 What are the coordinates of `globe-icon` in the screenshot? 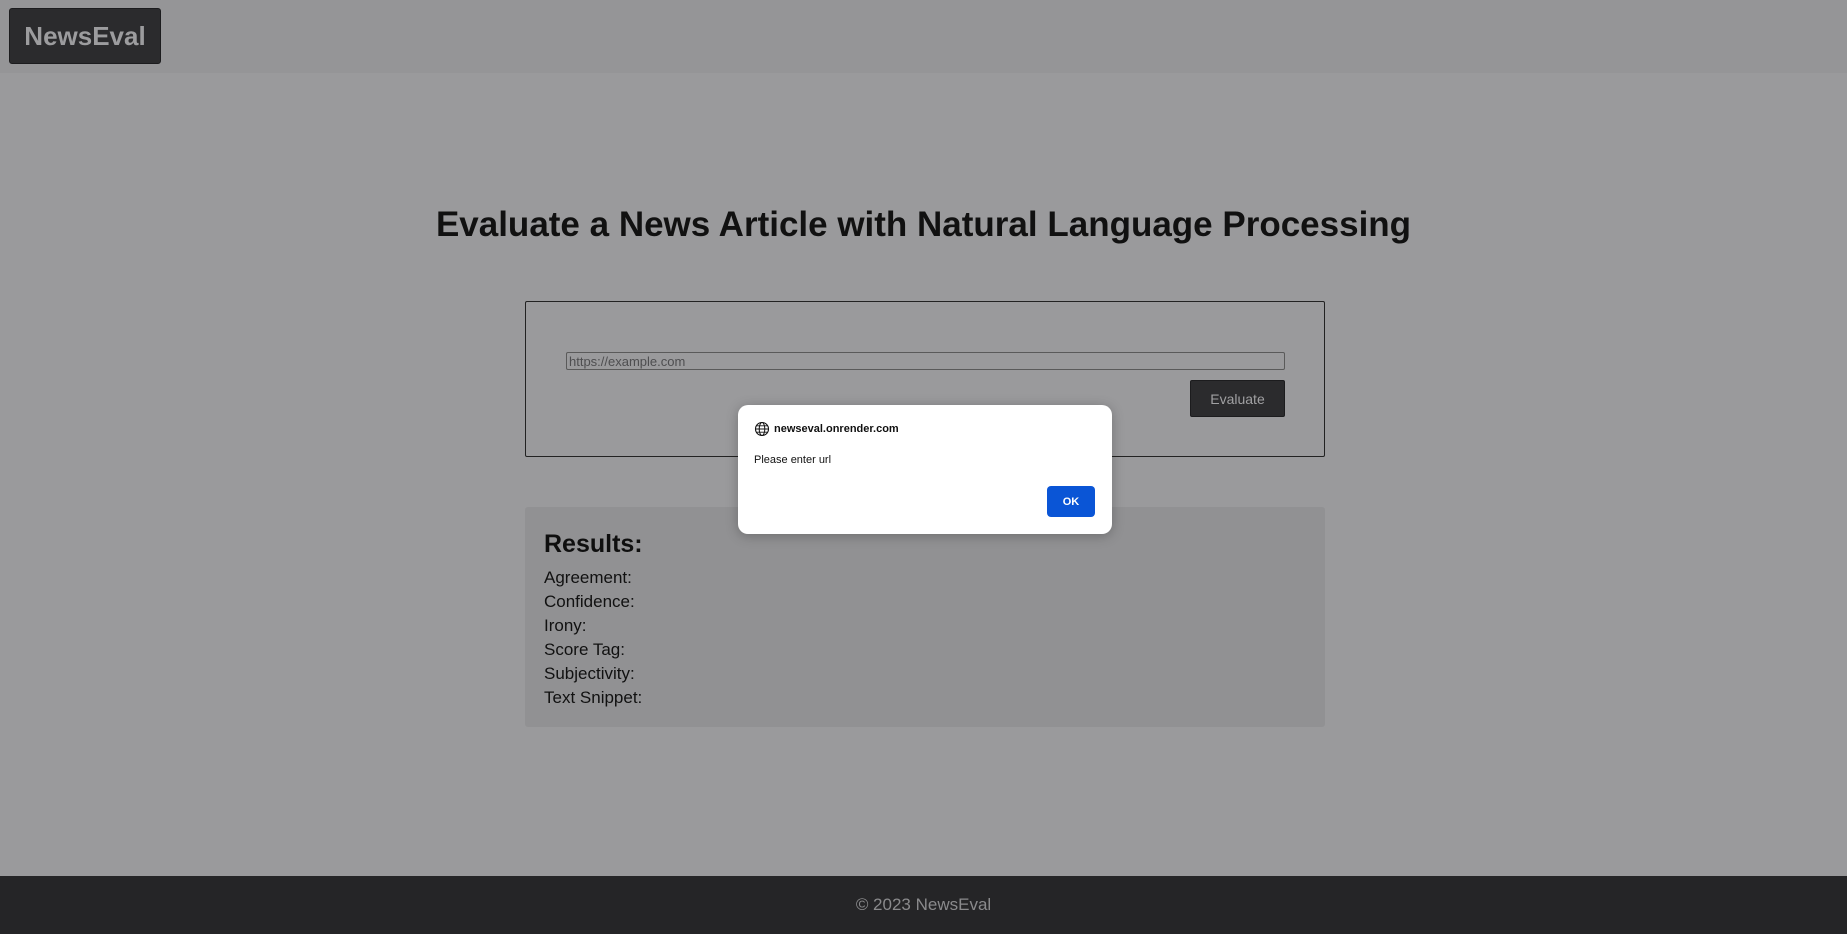 It's located at (762, 429).